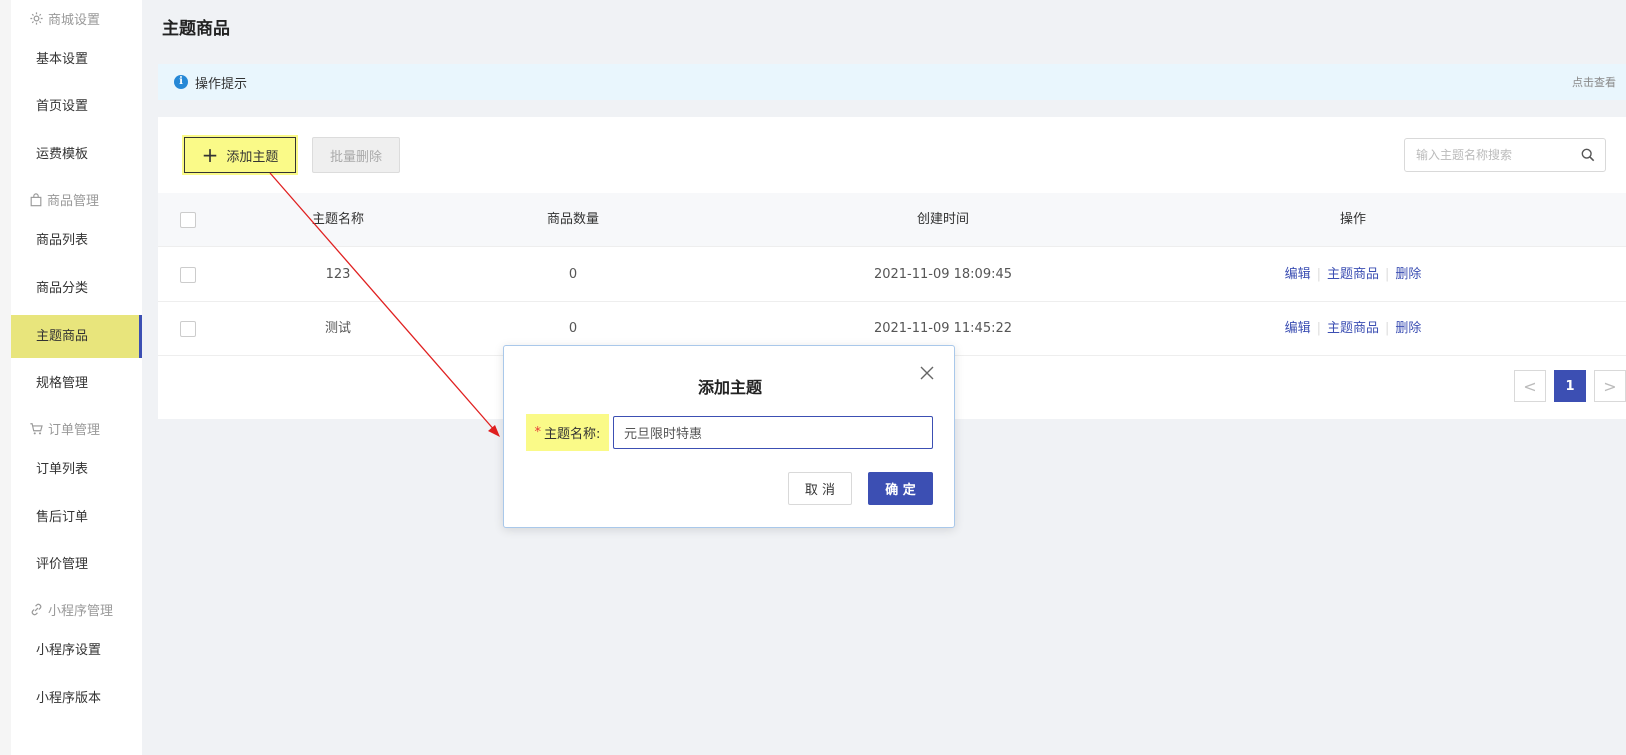  I want to click on sidebar-group-label: 商品管理, so click(73, 201).